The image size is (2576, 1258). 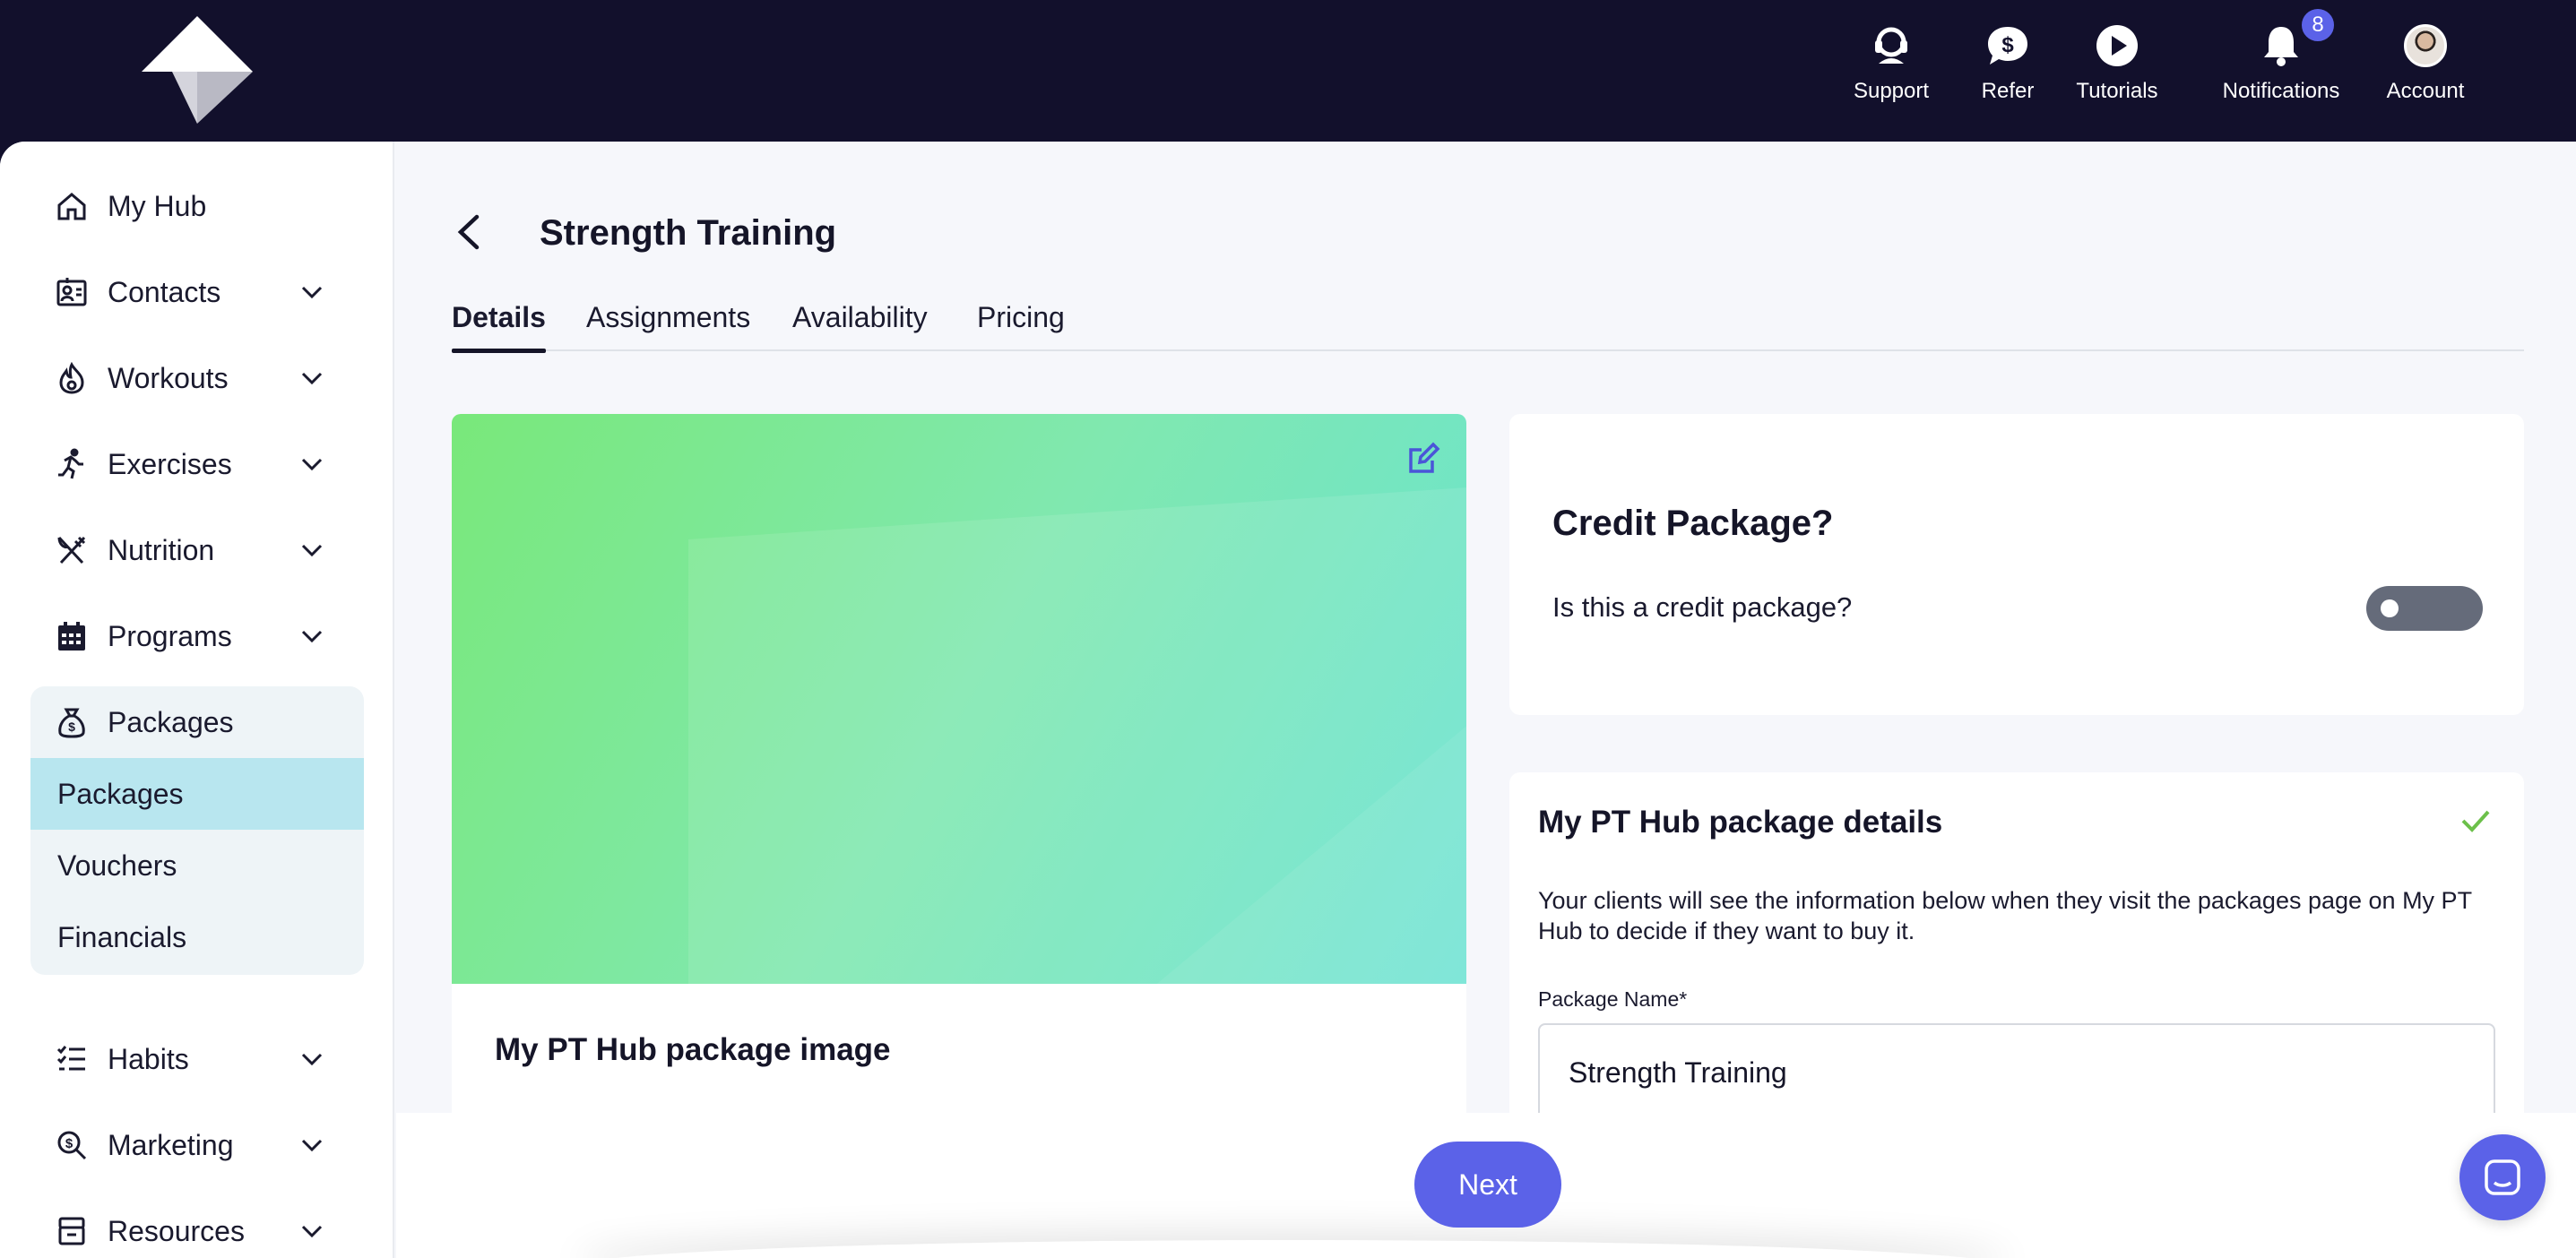 What do you see at coordinates (71, 1059) in the screenshot?
I see `checklist-icon` at bounding box center [71, 1059].